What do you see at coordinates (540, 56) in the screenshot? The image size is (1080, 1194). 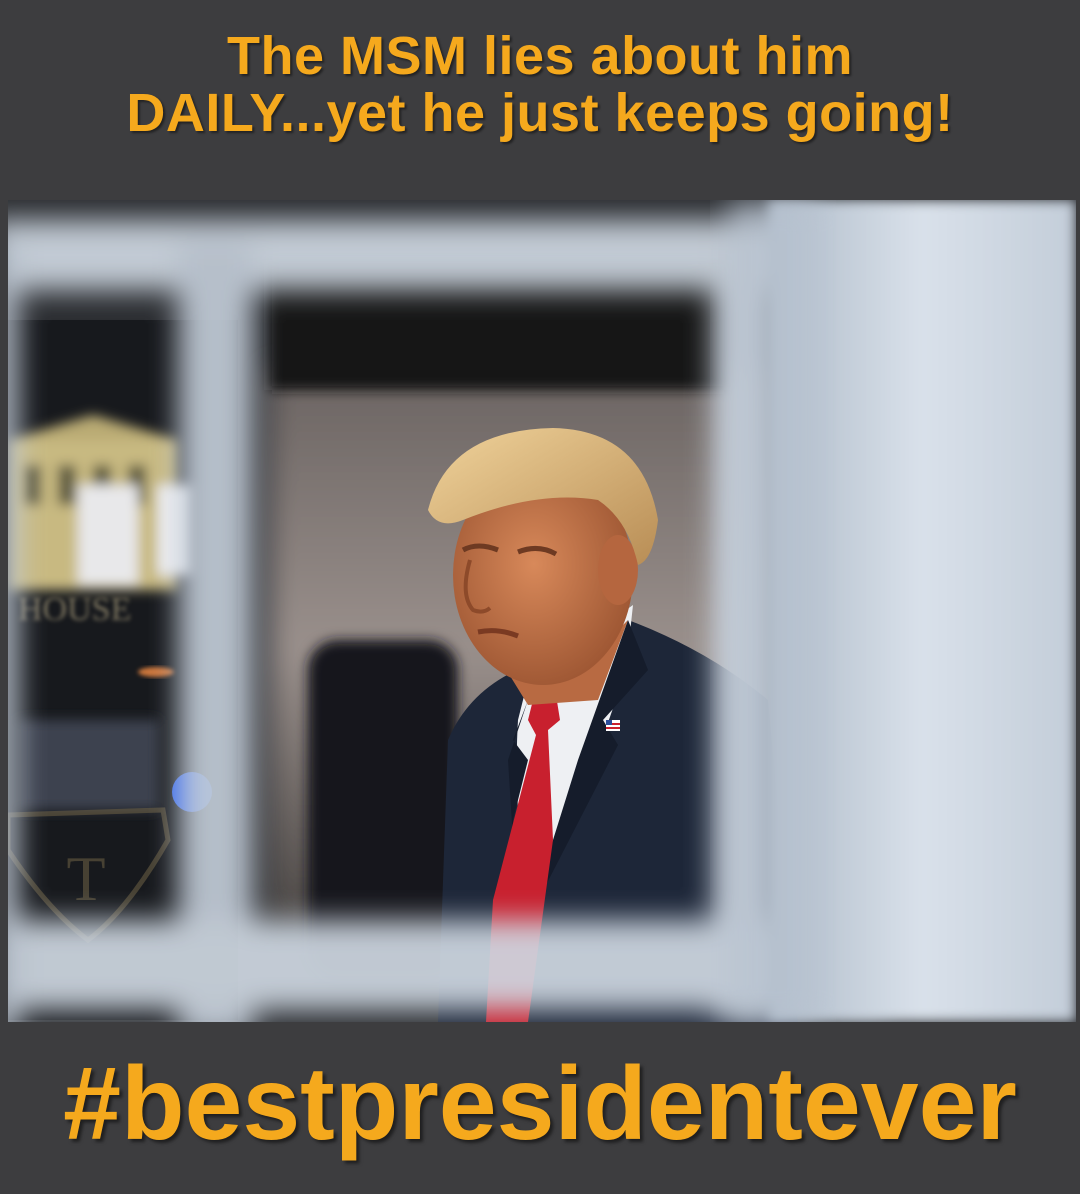 I see `caption-line-1: The MSM lies about him` at bounding box center [540, 56].